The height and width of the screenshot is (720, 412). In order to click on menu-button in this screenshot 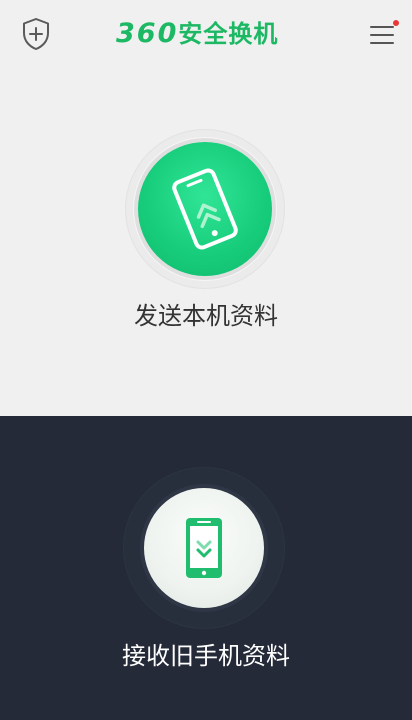, I will do `click(382, 35)`.